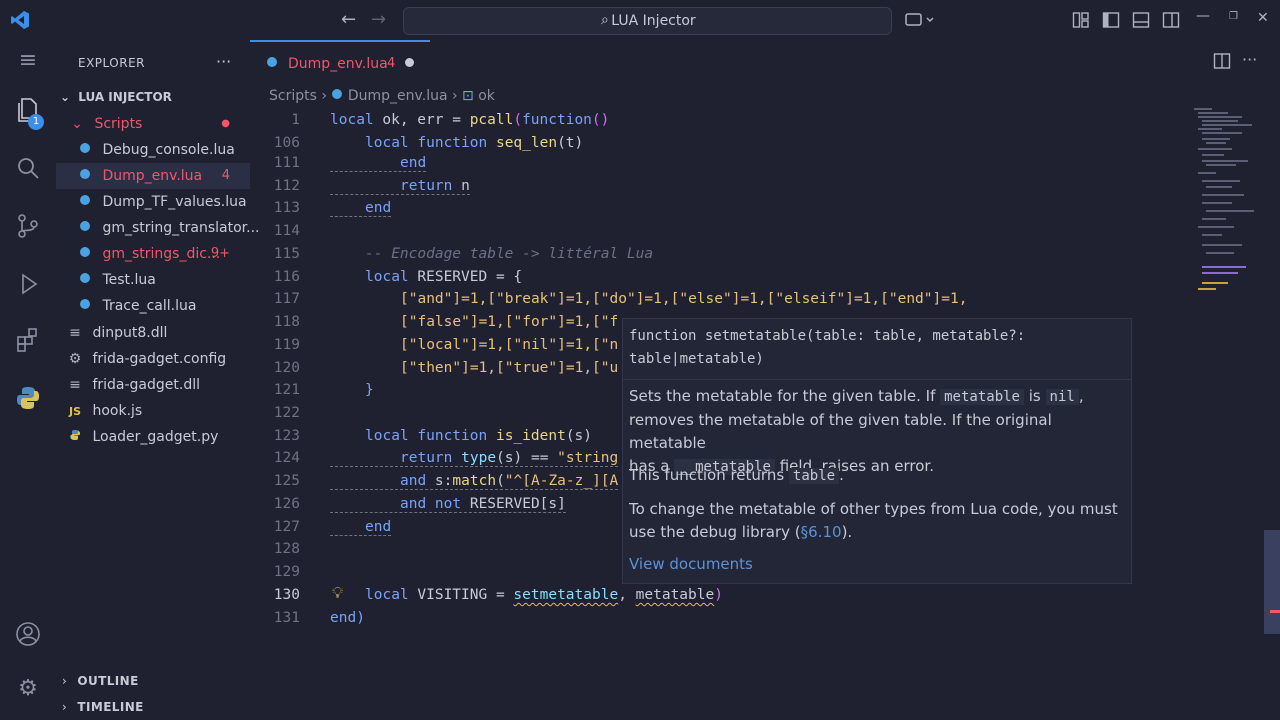 This screenshot has width=1280, height=720. What do you see at coordinates (286, 572) in the screenshot?
I see `line-number: 129` at bounding box center [286, 572].